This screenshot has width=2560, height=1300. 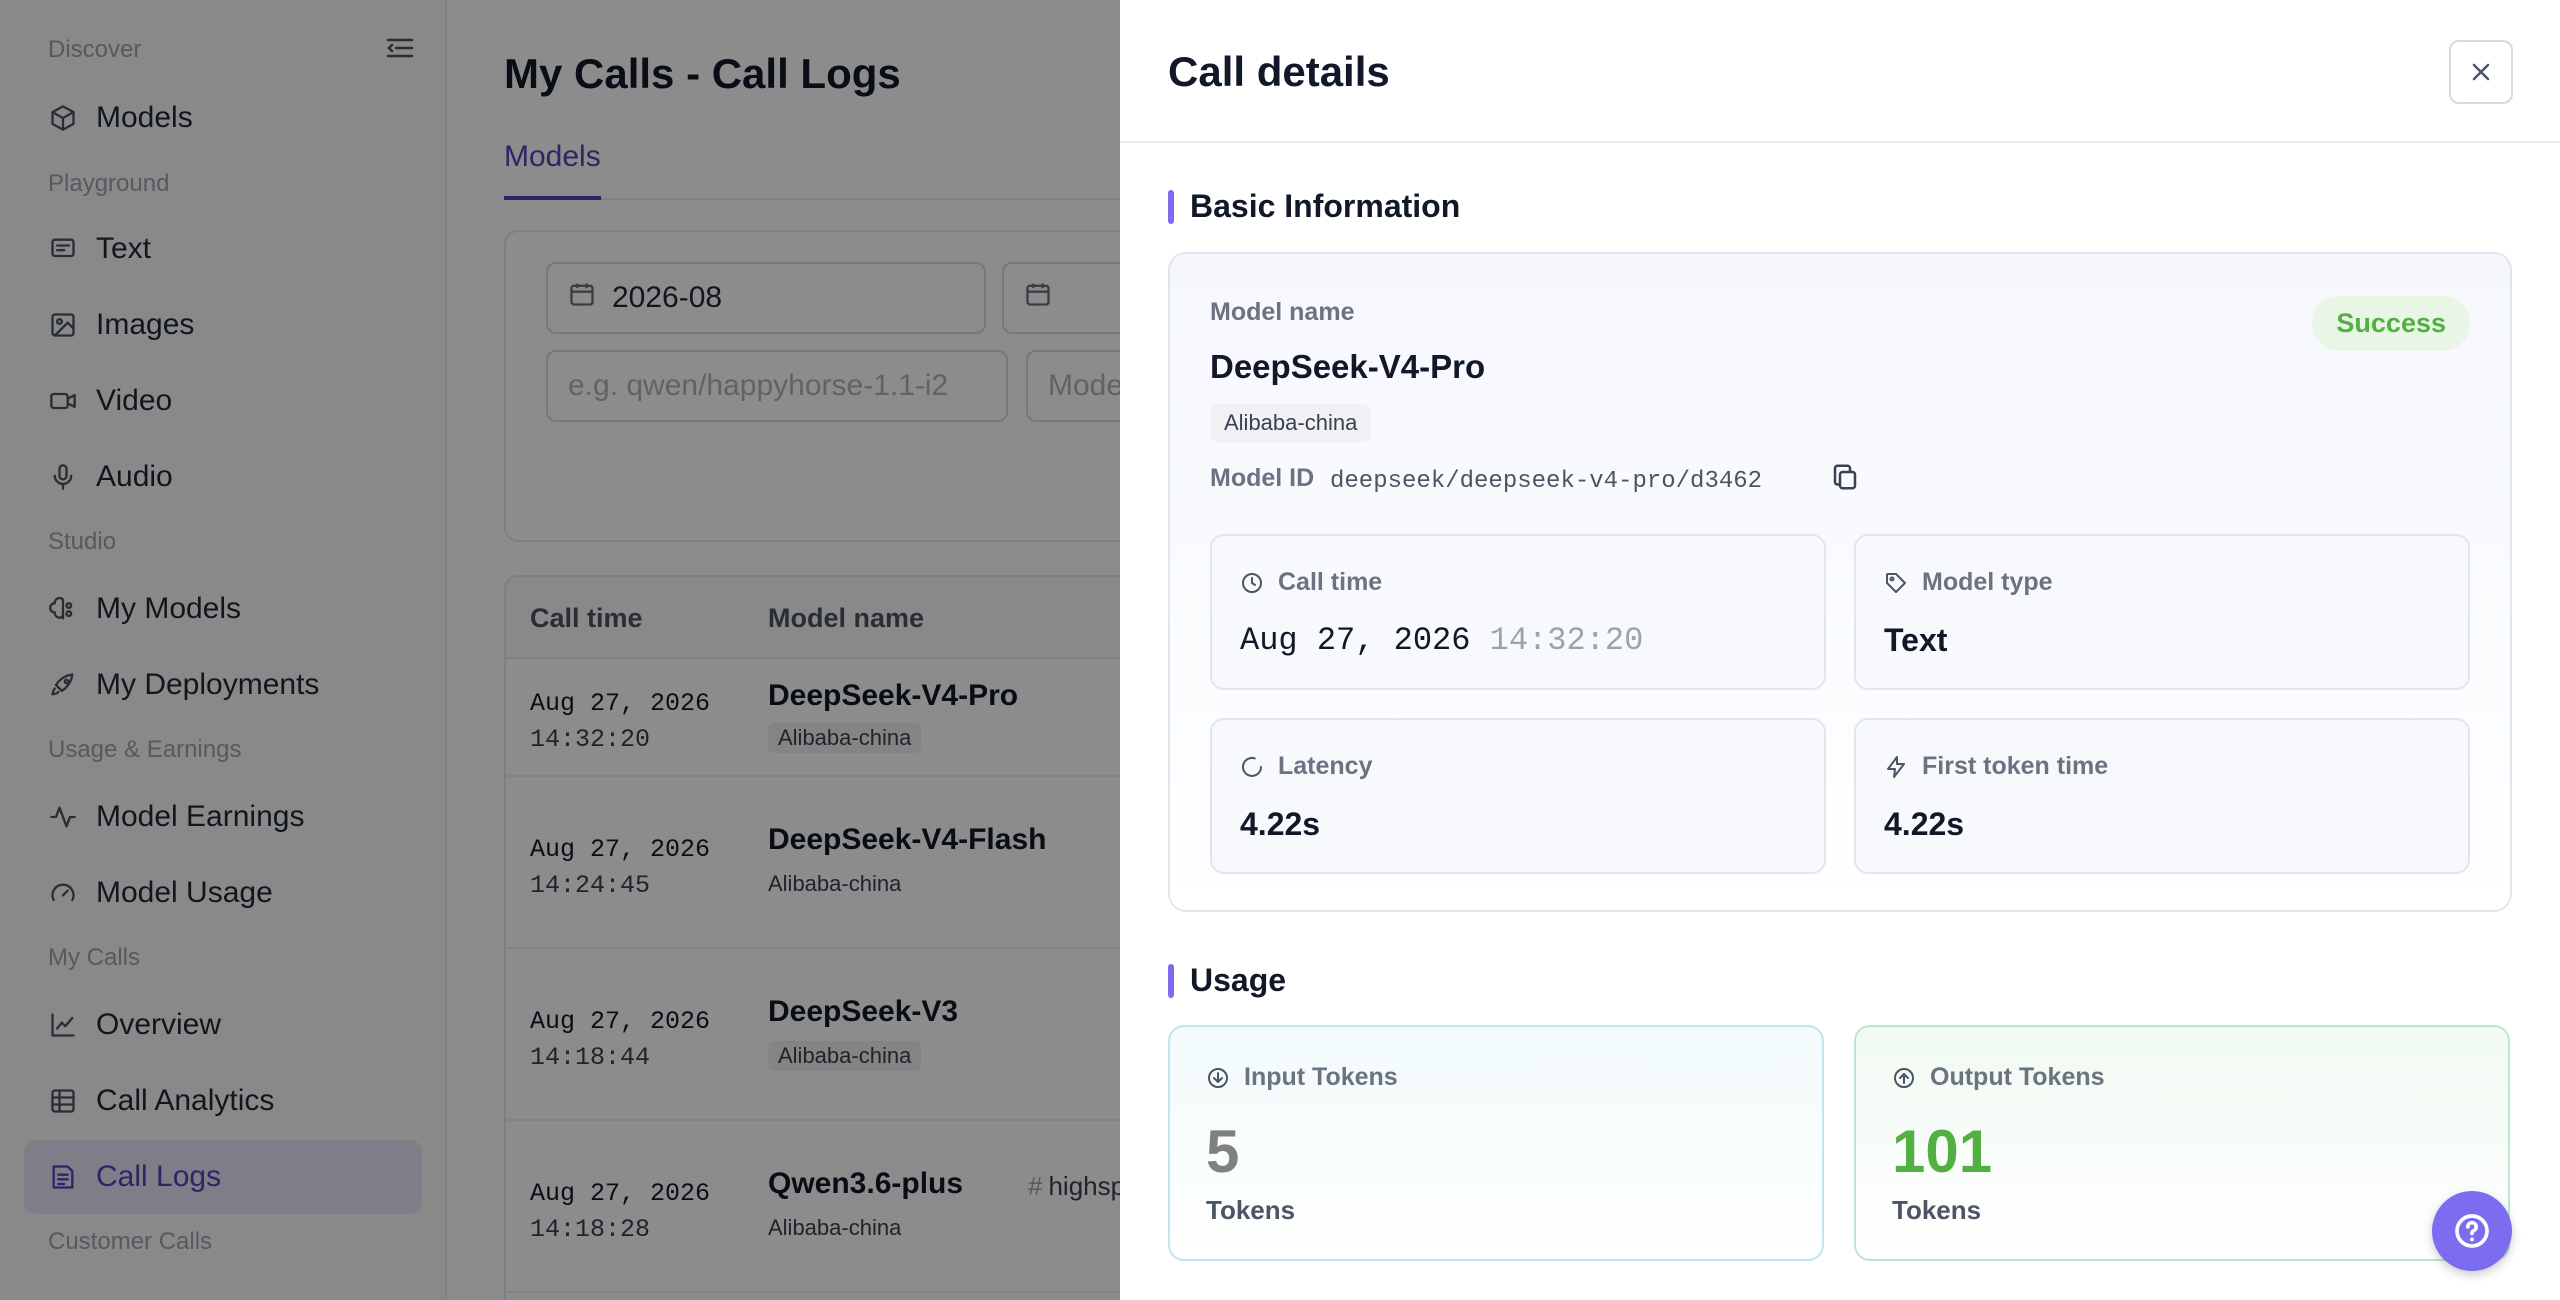 I want to click on latency-label: Latency, so click(x=1306, y=766).